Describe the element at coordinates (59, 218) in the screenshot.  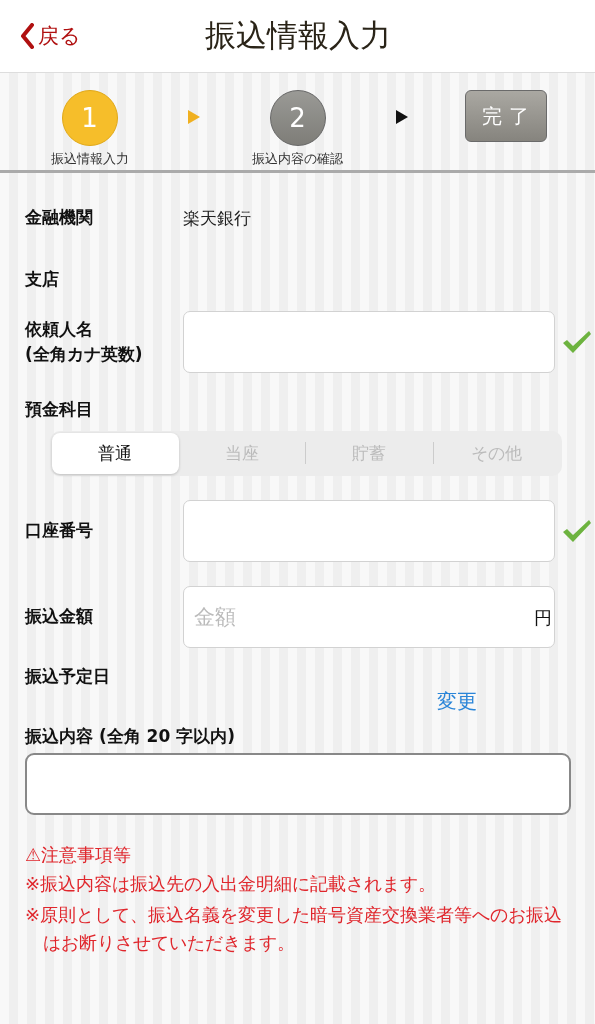
I see `field-label: 金融機関` at that location.